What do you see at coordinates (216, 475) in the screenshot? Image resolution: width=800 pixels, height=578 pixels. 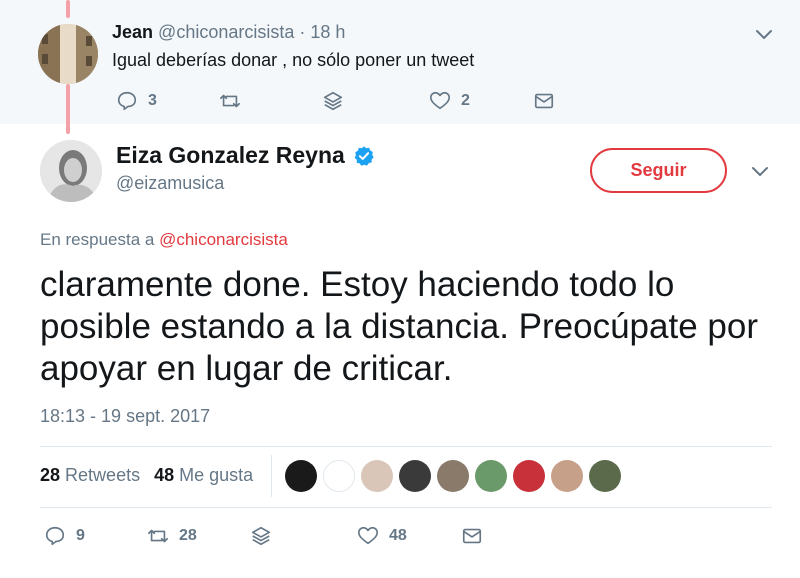 I see `likes-label: Me gusta` at bounding box center [216, 475].